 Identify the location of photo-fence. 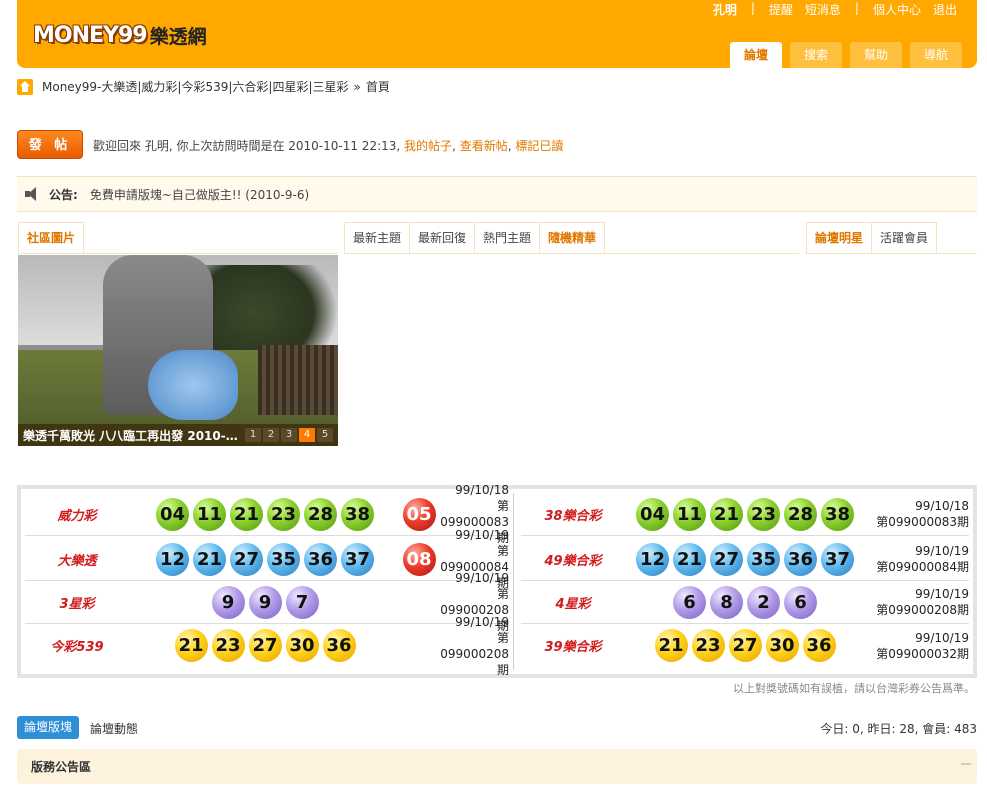
(298, 380).